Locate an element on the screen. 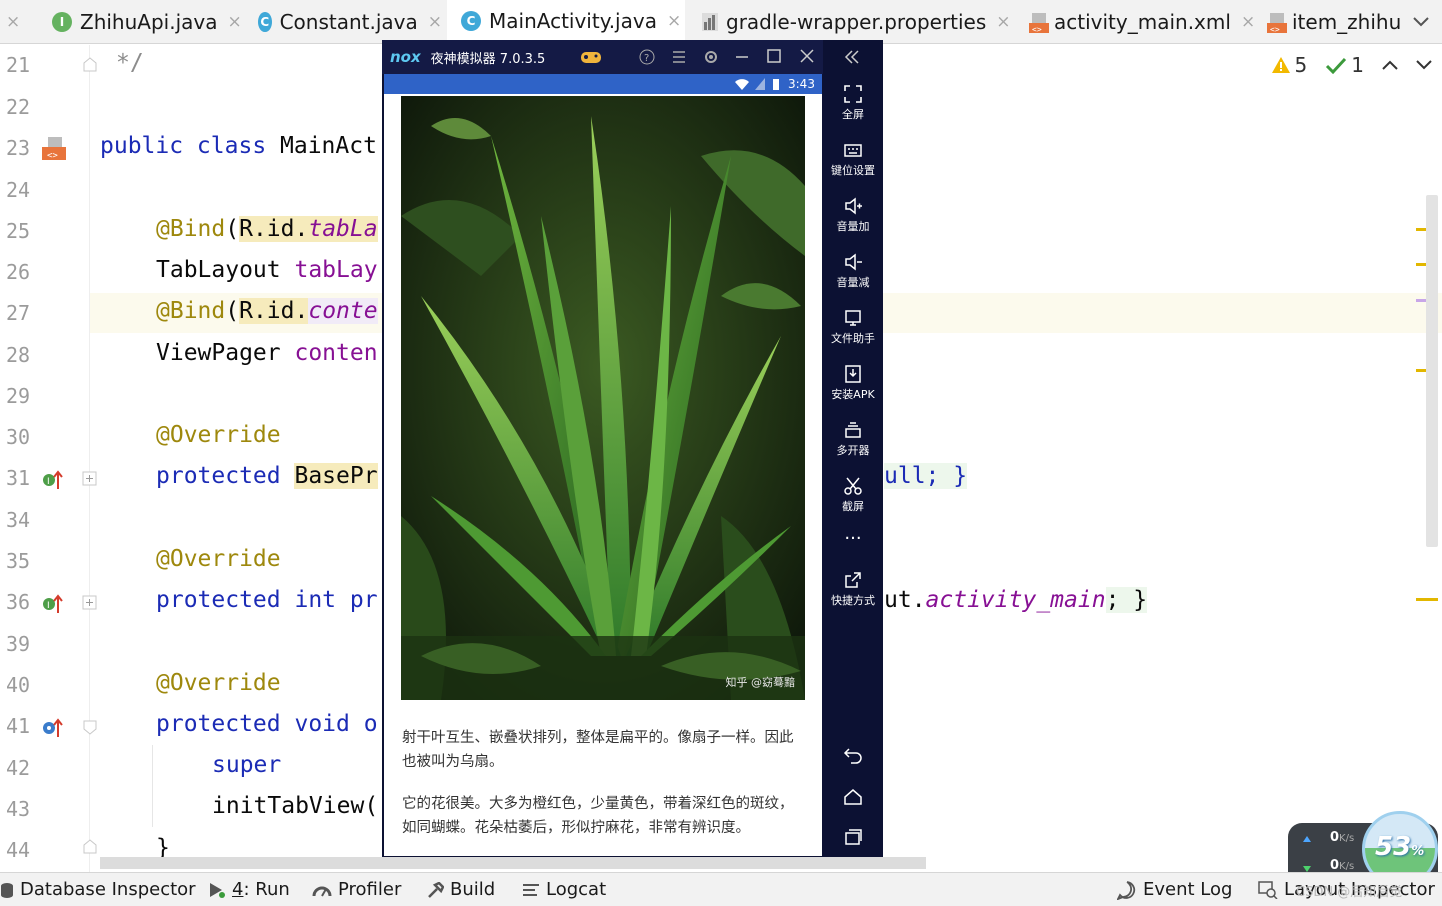 Image resolution: width=1442 pixels, height=906 pixels. sidebar-volume-down: 音量减 is located at coordinates (853, 271).